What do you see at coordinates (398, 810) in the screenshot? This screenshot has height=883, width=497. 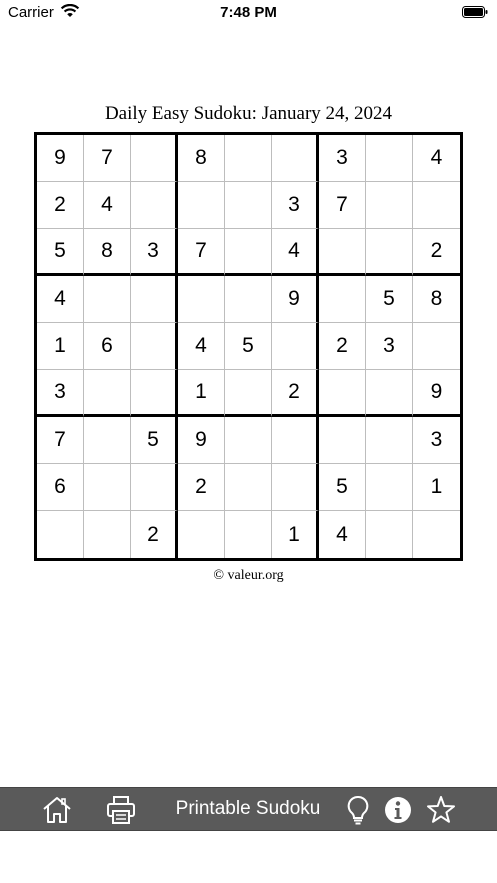 I see `info-icon` at bounding box center [398, 810].